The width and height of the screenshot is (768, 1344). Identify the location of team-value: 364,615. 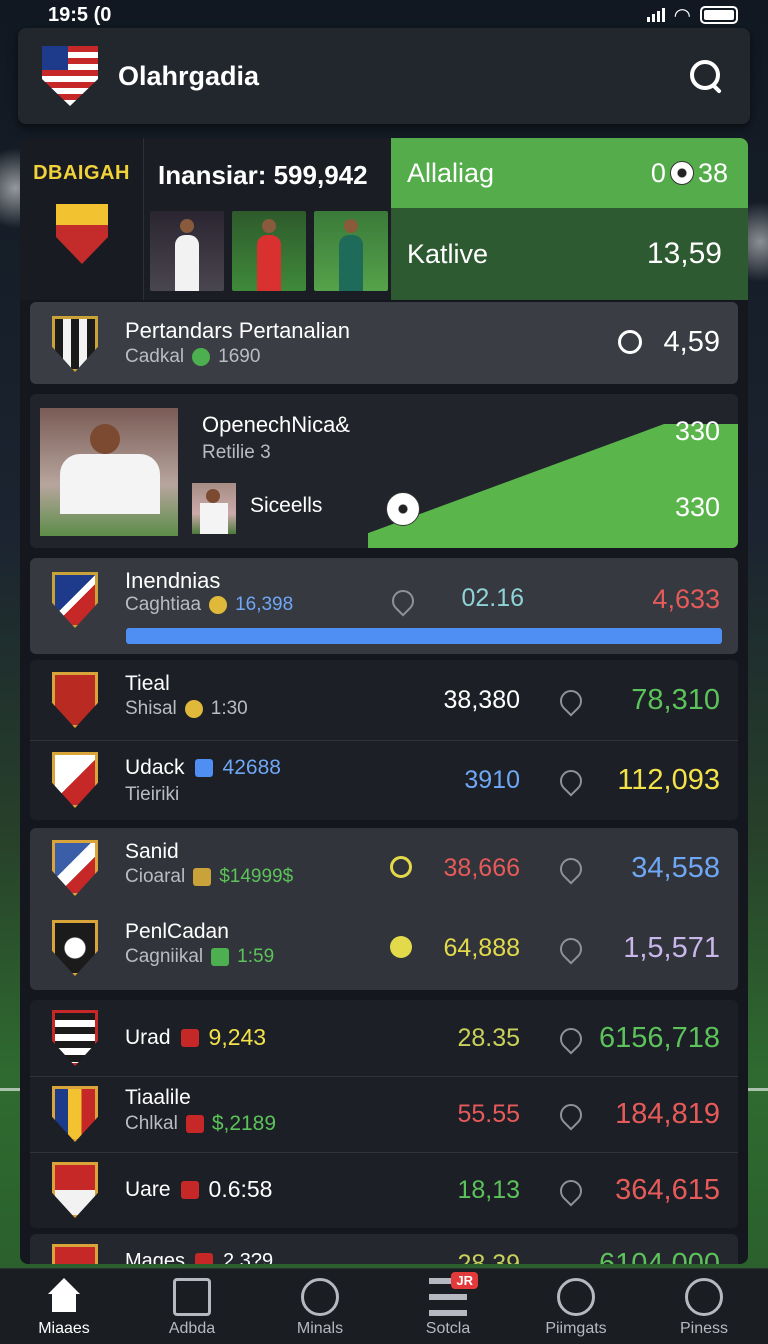
(667, 1190).